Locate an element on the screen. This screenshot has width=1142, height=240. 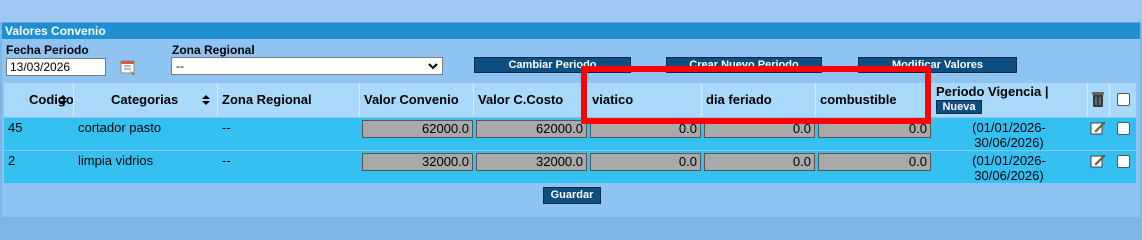
header-categorias-label: Categorias is located at coordinates (145, 99).